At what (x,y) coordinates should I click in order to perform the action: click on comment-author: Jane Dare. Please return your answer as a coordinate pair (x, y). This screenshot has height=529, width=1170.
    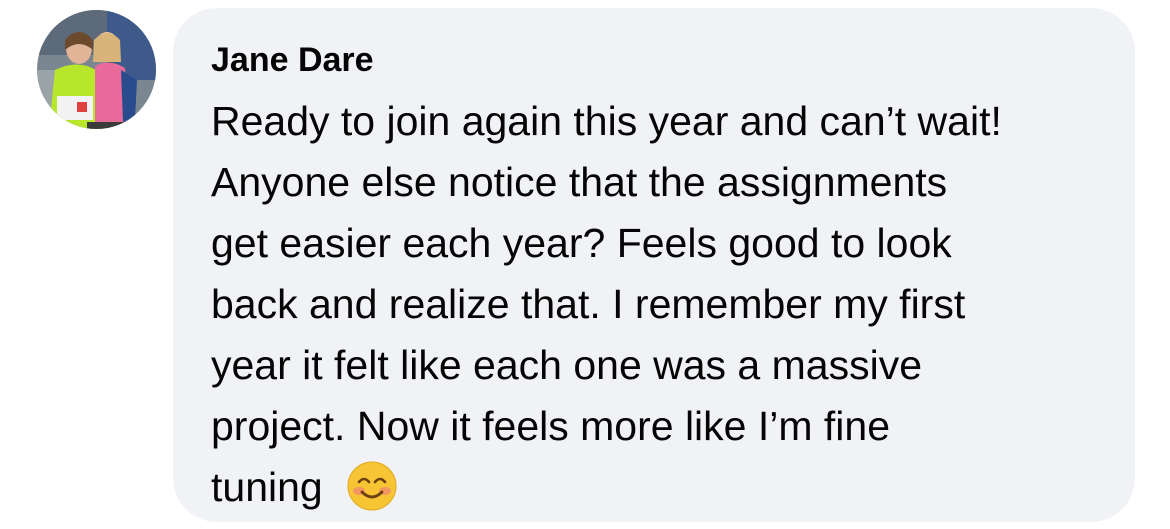
    Looking at the image, I should click on (292, 60).